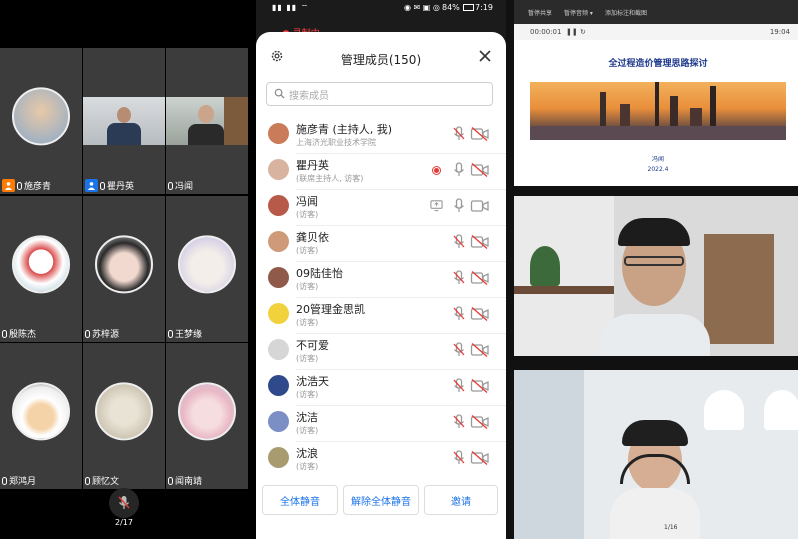 This screenshot has height=539, width=798. I want to click on participant-tile: 闻南靖, so click(207, 416).